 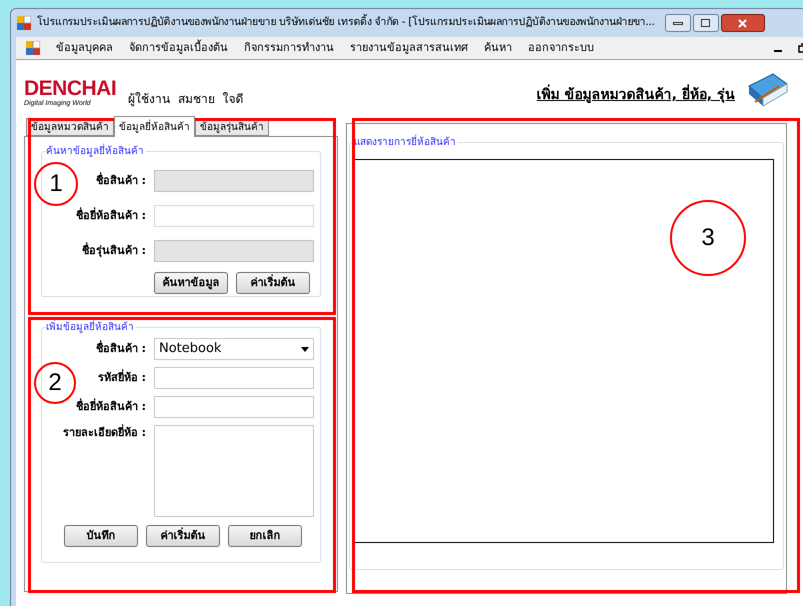 I want to click on field-label: รายละเอียดยี่ห้อ :, so click(x=104, y=433).